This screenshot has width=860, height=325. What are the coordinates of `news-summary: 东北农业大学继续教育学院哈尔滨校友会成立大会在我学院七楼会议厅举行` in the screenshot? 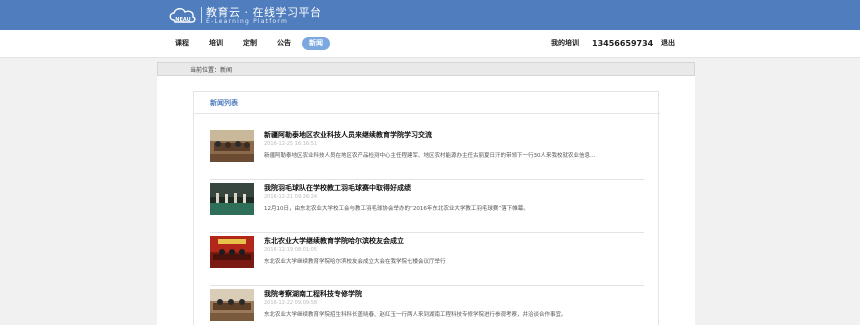 It's located at (355, 262).